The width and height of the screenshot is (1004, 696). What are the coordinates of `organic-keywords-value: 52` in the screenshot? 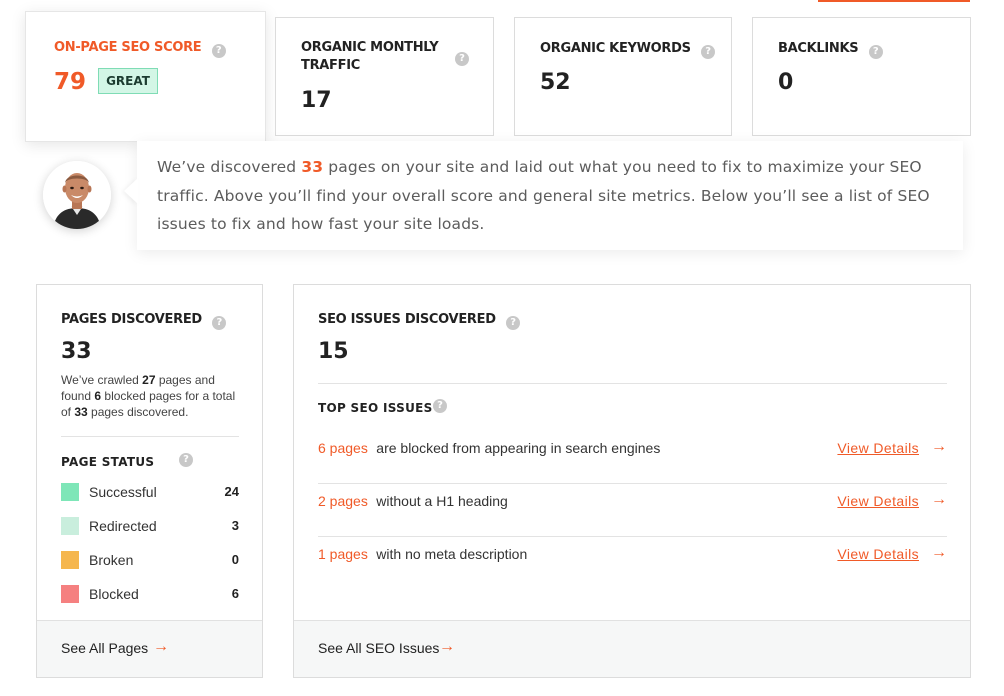 It's located at (555, 82).